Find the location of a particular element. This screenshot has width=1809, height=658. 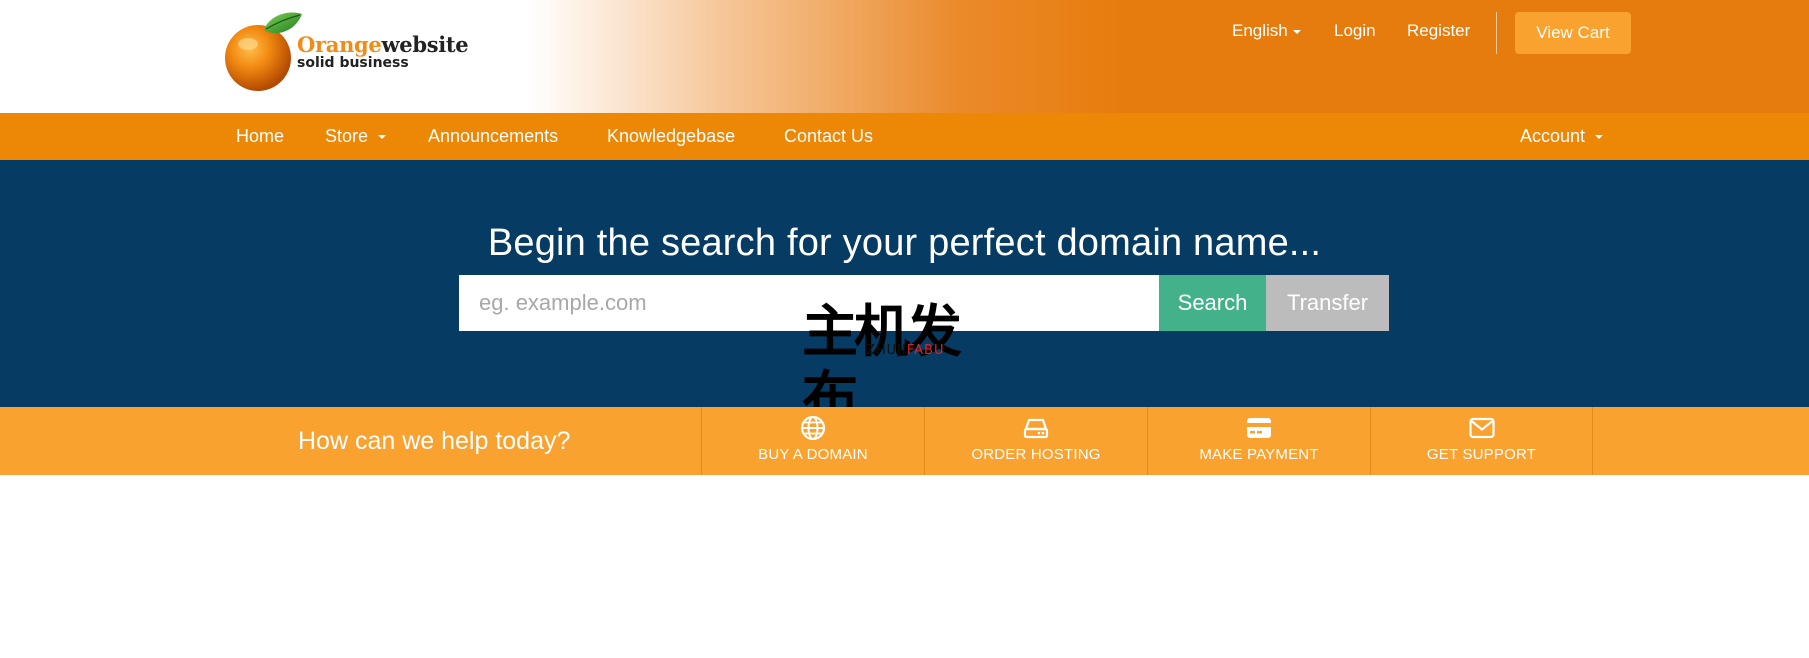

help-prompt: How can we help today? is located at coordinates (434, 441).